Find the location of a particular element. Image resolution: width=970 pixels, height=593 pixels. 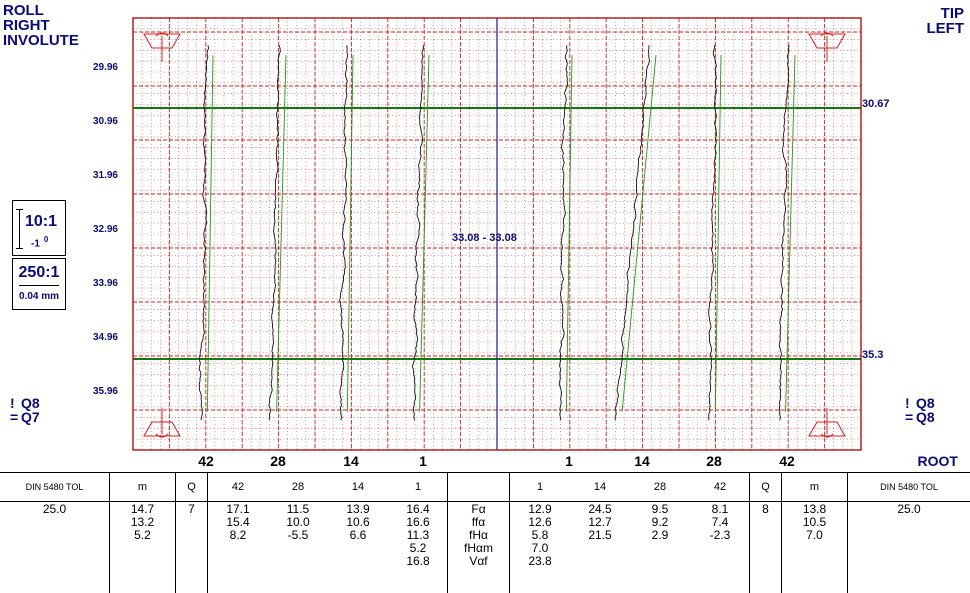

col-t14-right: 14 24.5 12.7 21.5 is located at coordinates (600, 533).